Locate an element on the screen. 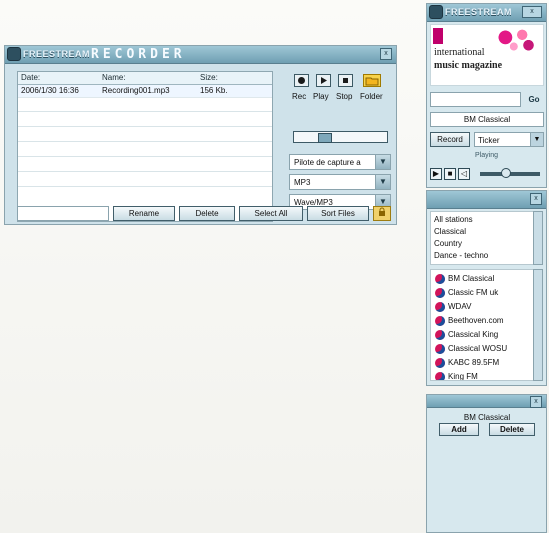  ticker-value: Ticker is located at coordinates (489, 140).